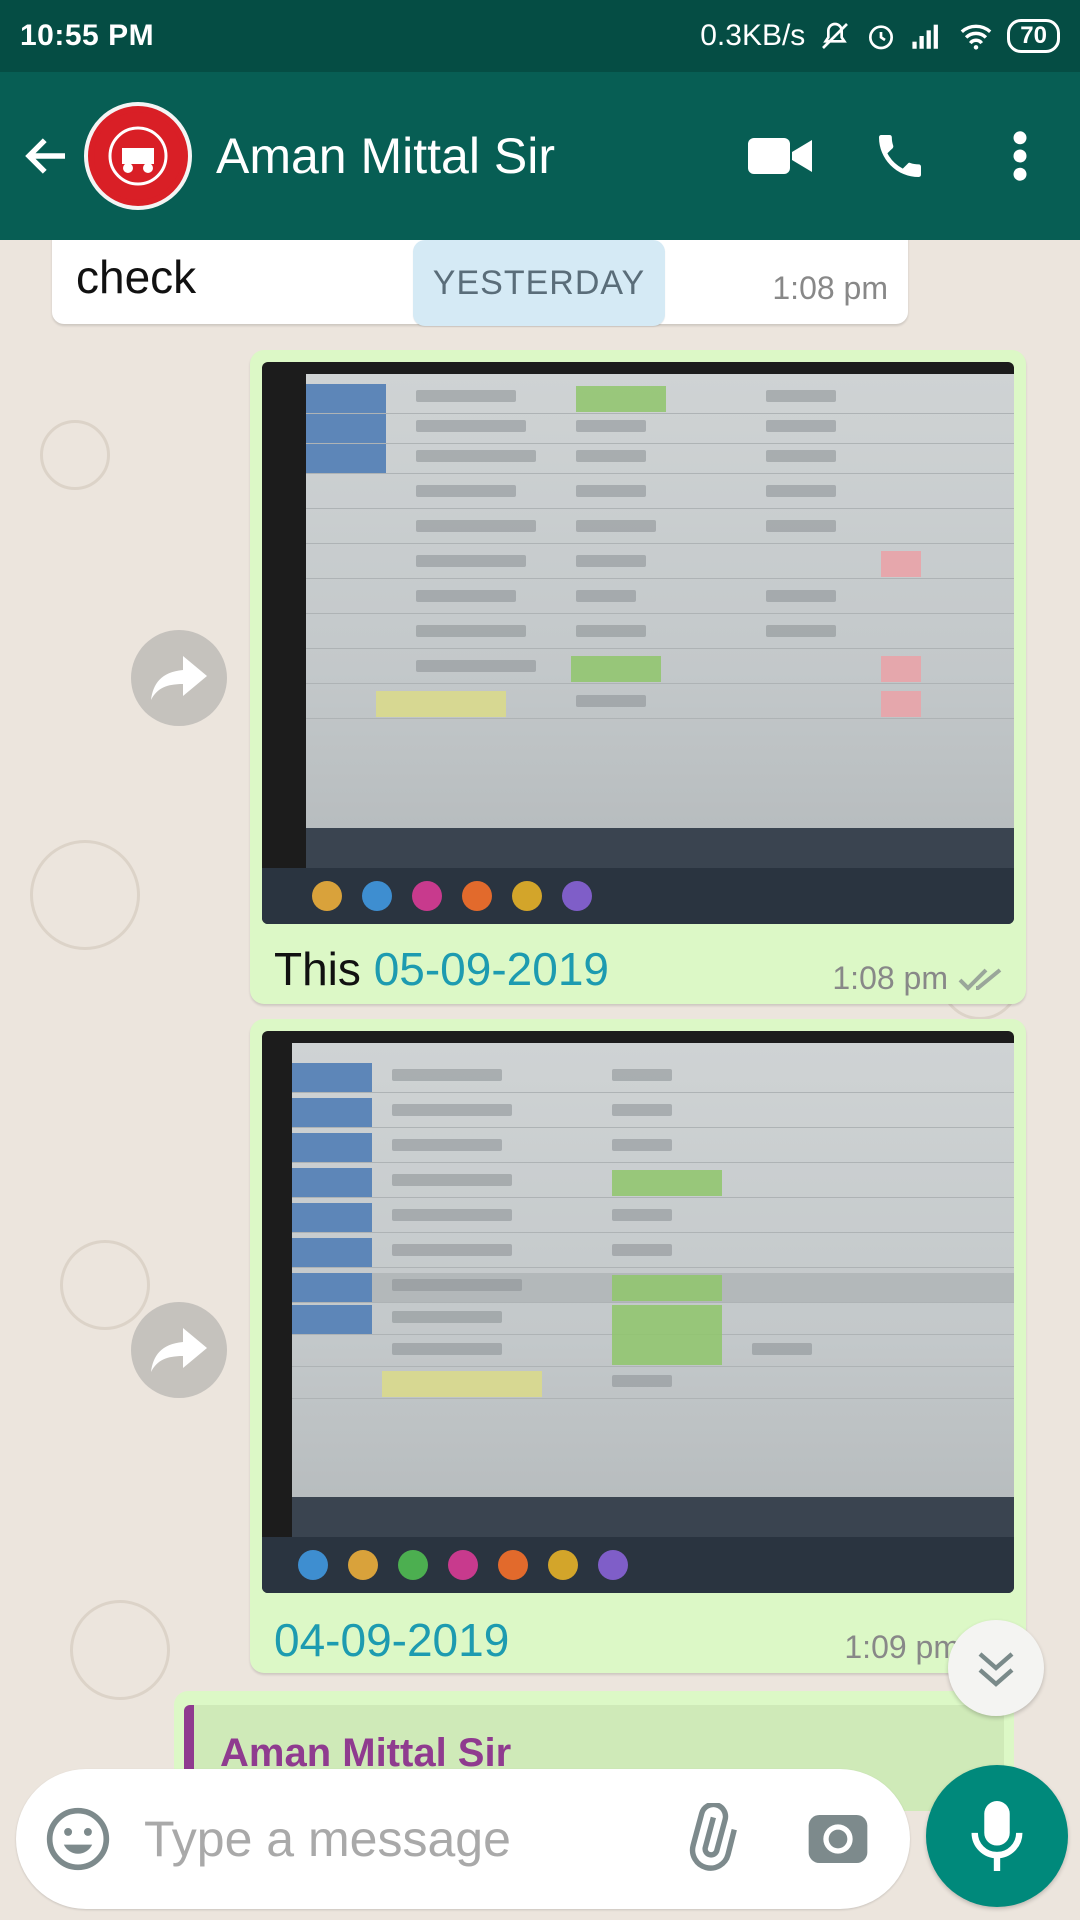 The image size is (1080, 1920). I want to click on caption-date-link: 04-09-2019, so click(391, 1640).